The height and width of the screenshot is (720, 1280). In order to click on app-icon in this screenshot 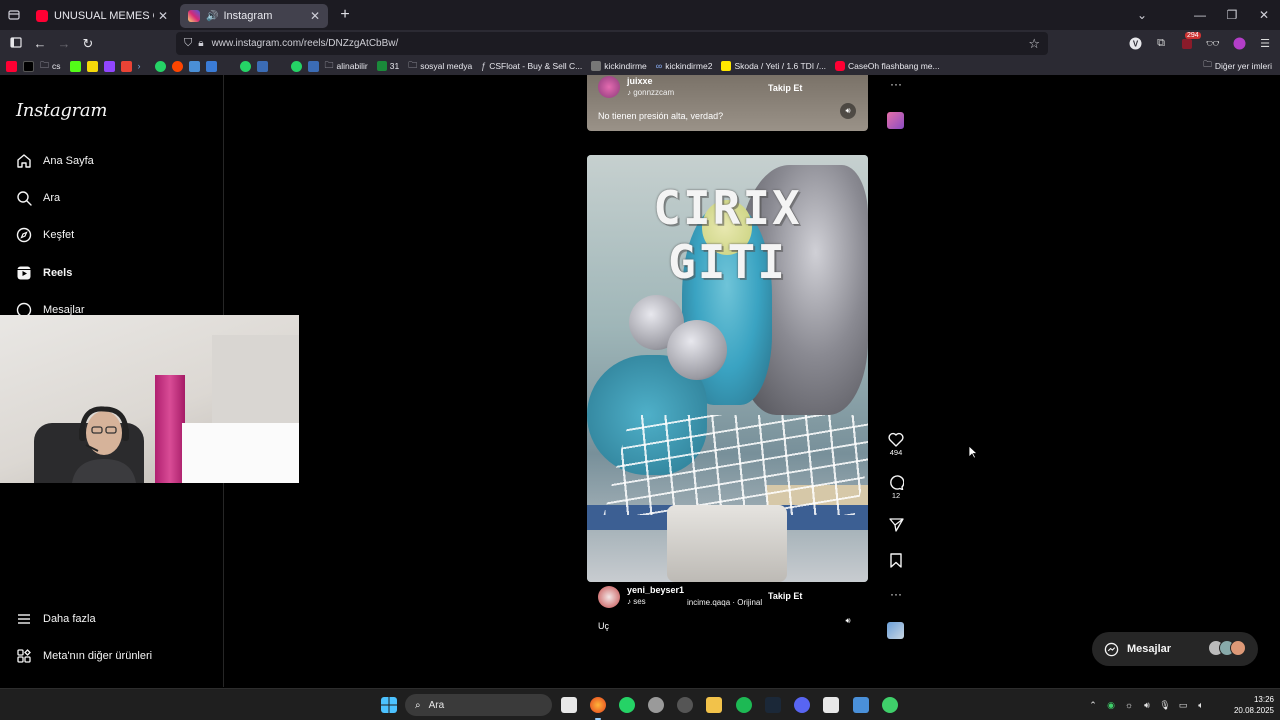, I will do `click(861, 705)`.